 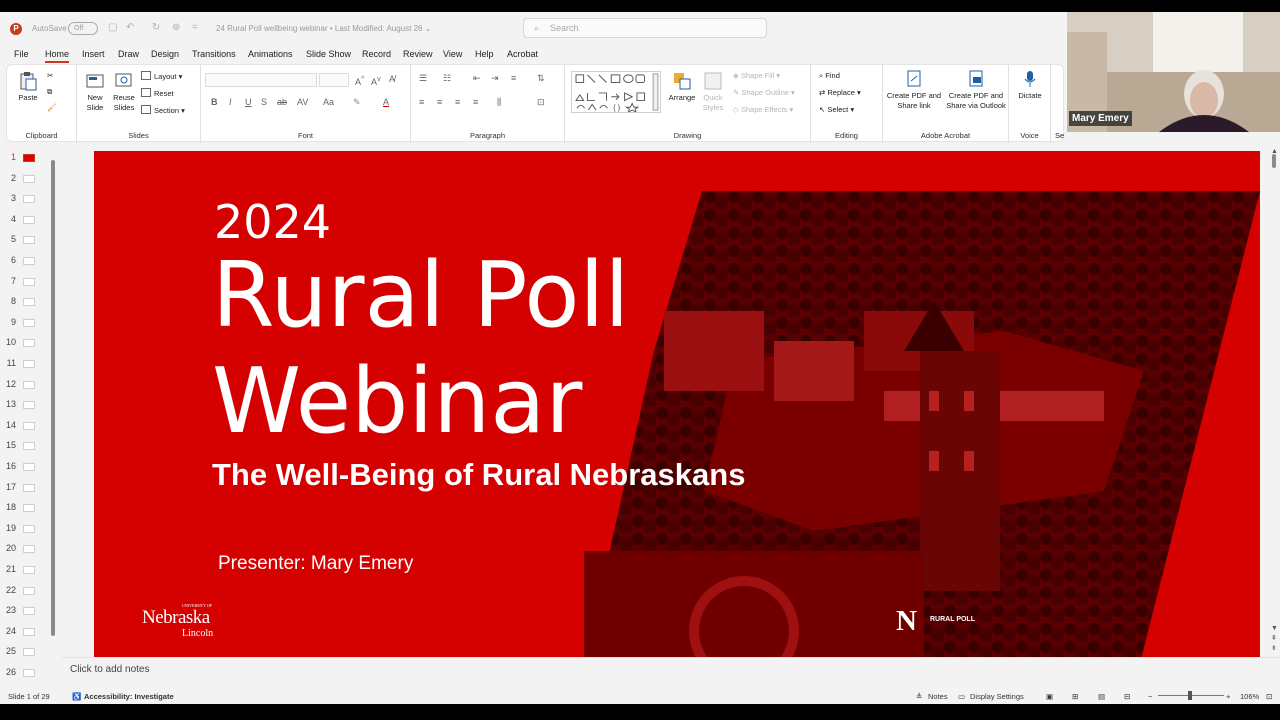 I want to click on notes-toggle-icon: ≜, so click(x=919, y=696).